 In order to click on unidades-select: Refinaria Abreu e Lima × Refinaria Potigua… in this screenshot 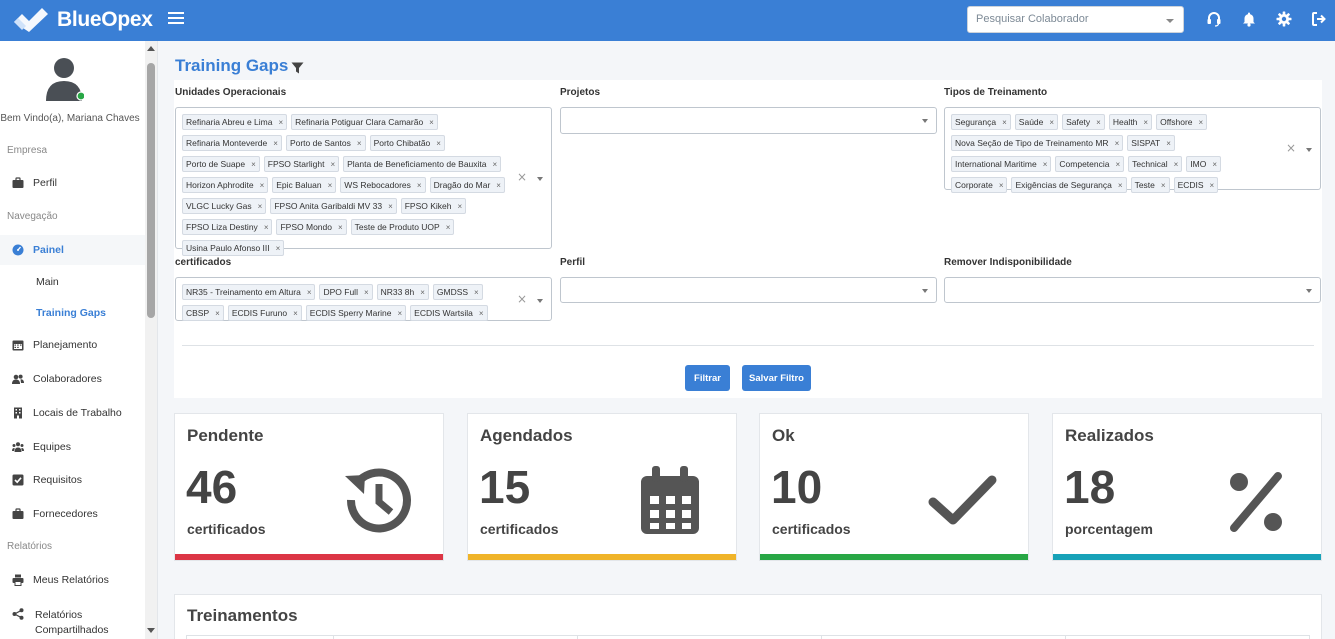, I will do `click(363, 181)`.